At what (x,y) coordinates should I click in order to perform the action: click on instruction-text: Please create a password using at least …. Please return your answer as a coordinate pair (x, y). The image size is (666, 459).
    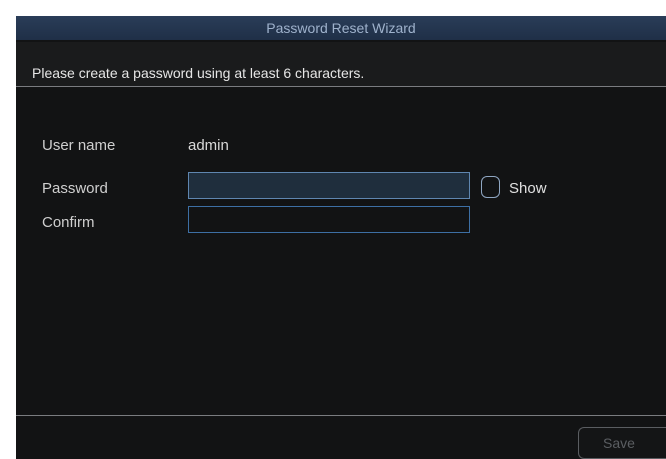
    Looking at the image, I should click on (198, 73).